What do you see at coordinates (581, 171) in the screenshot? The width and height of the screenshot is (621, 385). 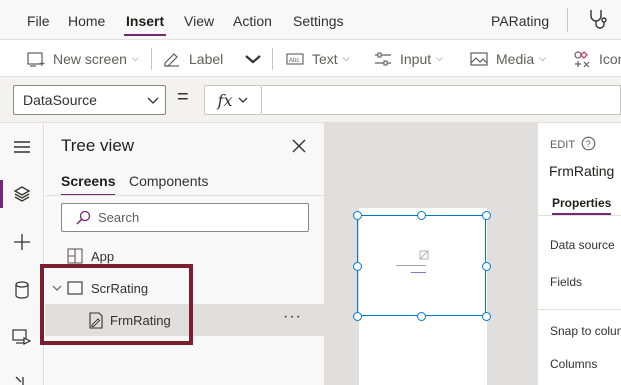 I see `control-name: FrmRating` at bounding box center [581, 171].